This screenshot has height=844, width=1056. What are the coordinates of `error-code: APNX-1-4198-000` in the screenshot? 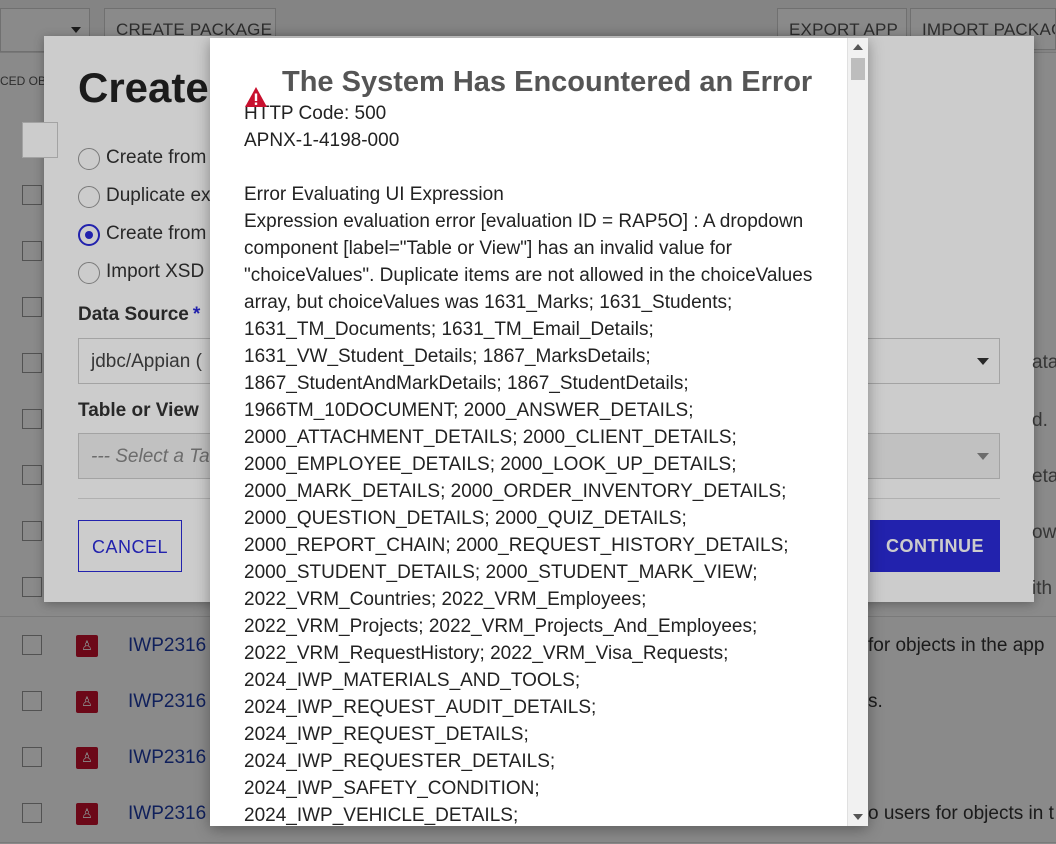 It's located at (322, 140).